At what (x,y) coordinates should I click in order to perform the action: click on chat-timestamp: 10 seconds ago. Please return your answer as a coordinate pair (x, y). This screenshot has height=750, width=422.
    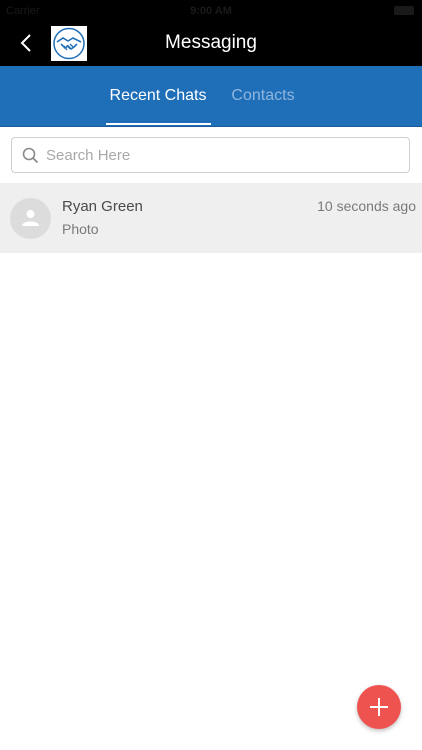
    Looking at the image, I should click on (366, 206).